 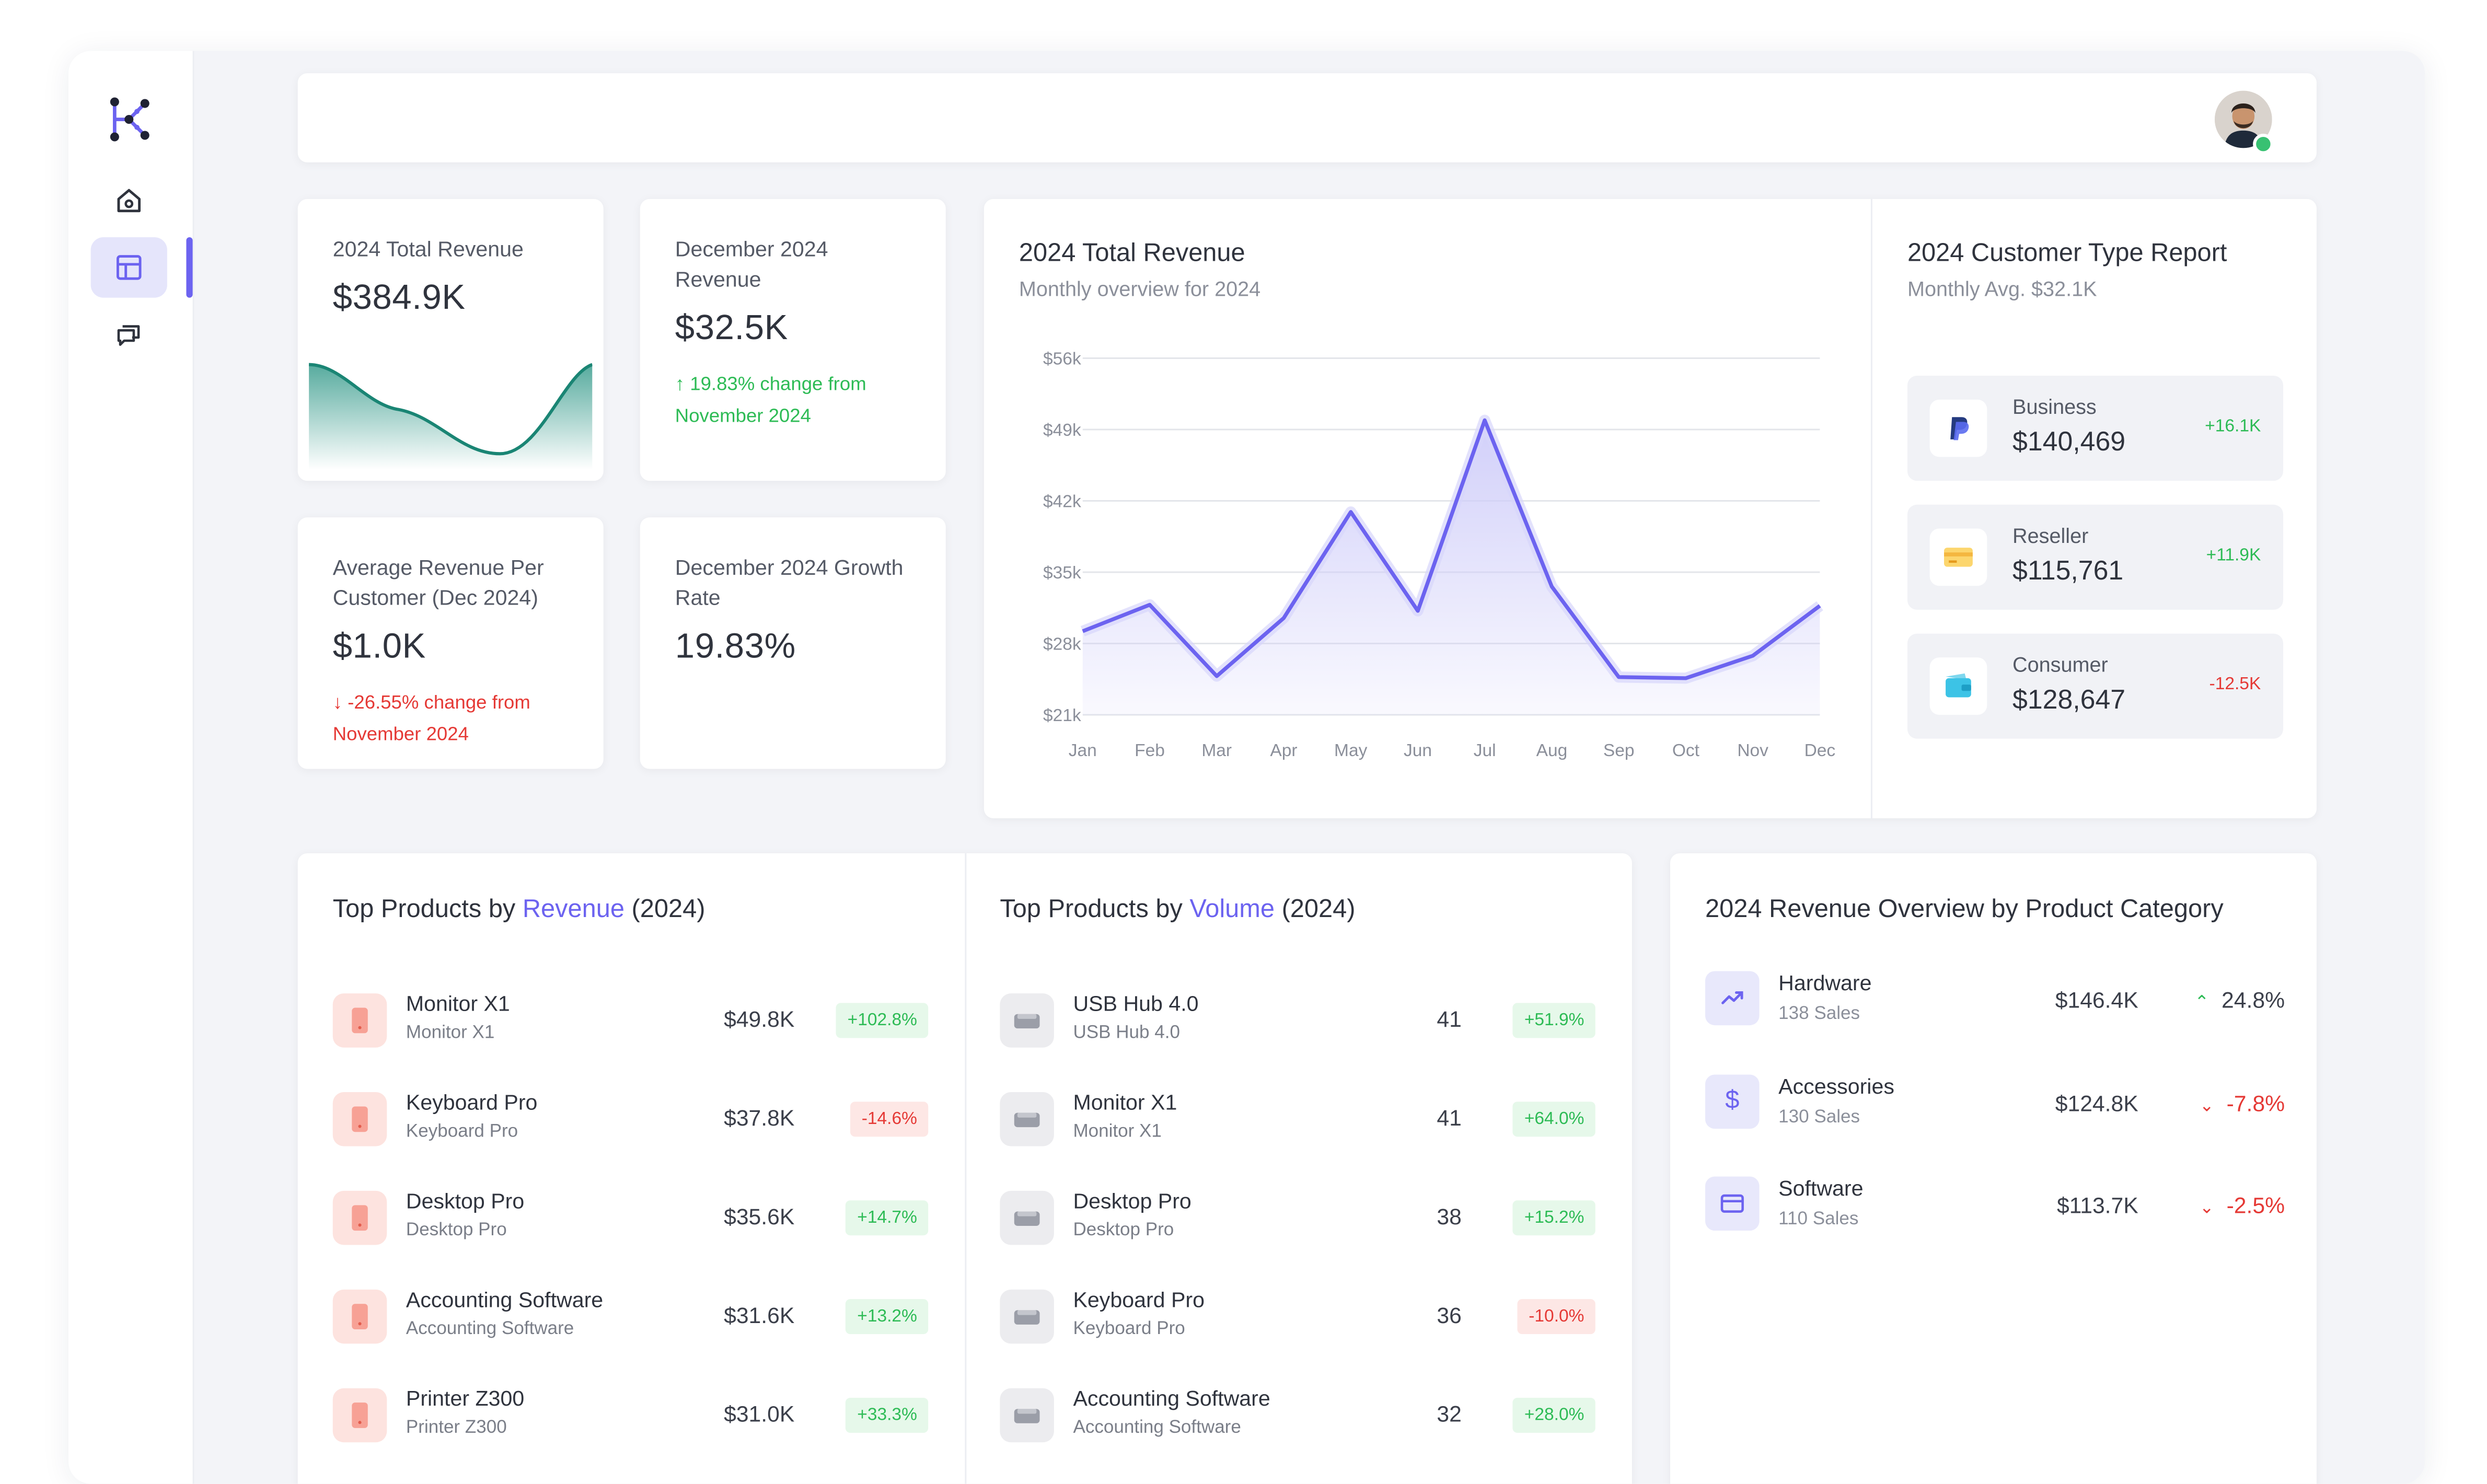 What do you see at coordinates (456, 1230) in the screenshot?
I see `product-subtitle: Desktop Pro` at bounding box center [456, 1230].